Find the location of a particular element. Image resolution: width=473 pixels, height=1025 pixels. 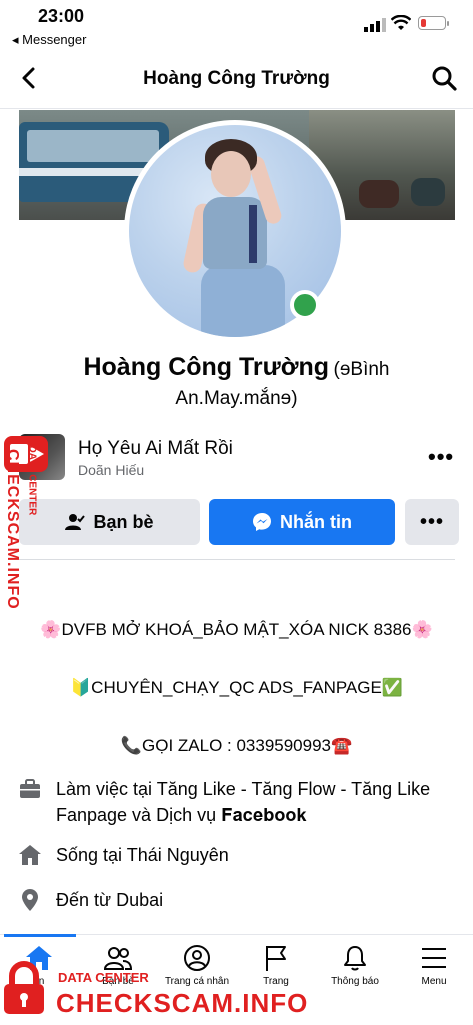

profile-name: Hoàng Công Trường (ɘBình is located at coordinates (236, 369).